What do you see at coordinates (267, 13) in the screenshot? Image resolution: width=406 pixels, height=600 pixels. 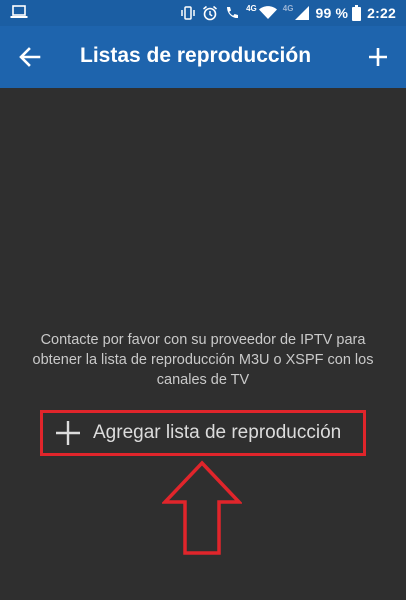 I see `wifi-icon` at bounding box center [267, 13].